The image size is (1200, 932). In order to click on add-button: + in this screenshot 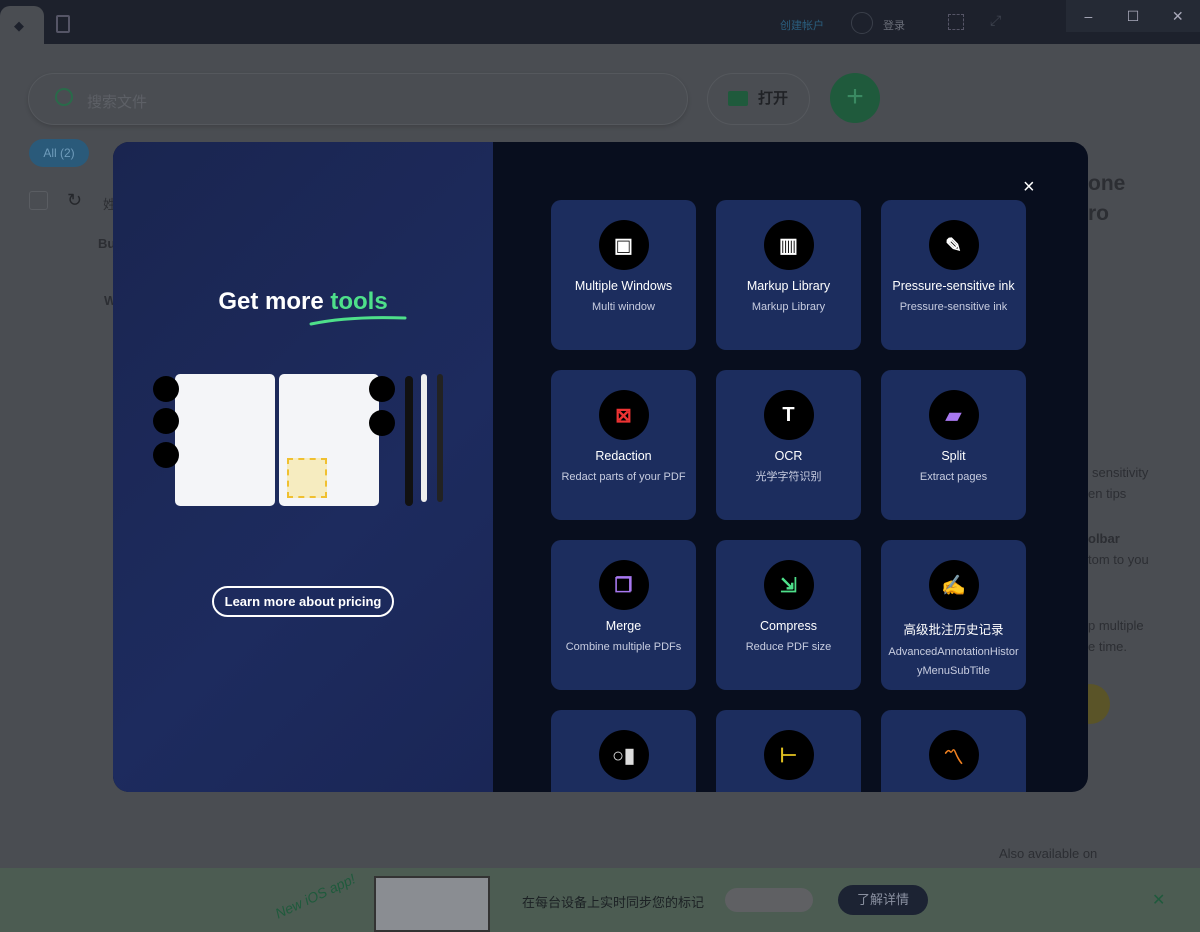, I will do `click(855, 98)`.